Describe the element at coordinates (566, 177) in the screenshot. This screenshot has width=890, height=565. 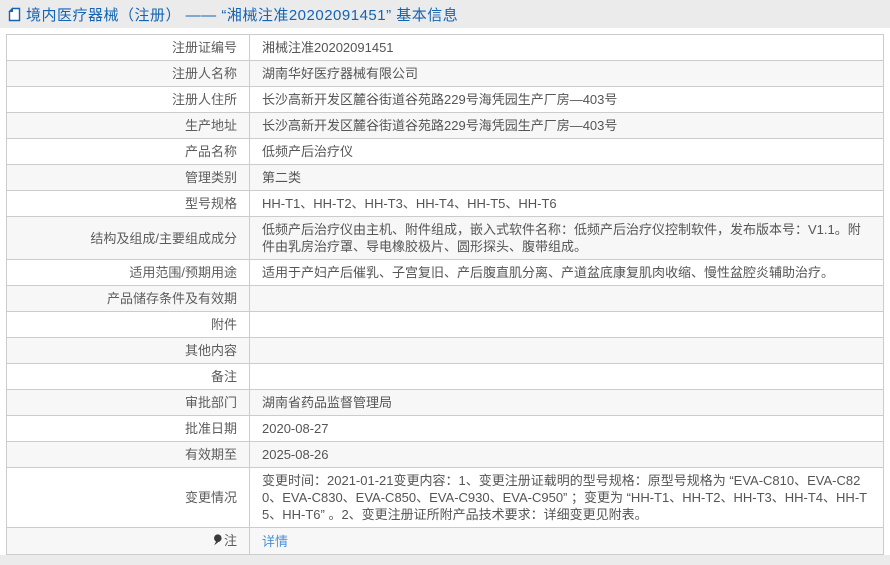
I see `row-value: 第二类` at that location.